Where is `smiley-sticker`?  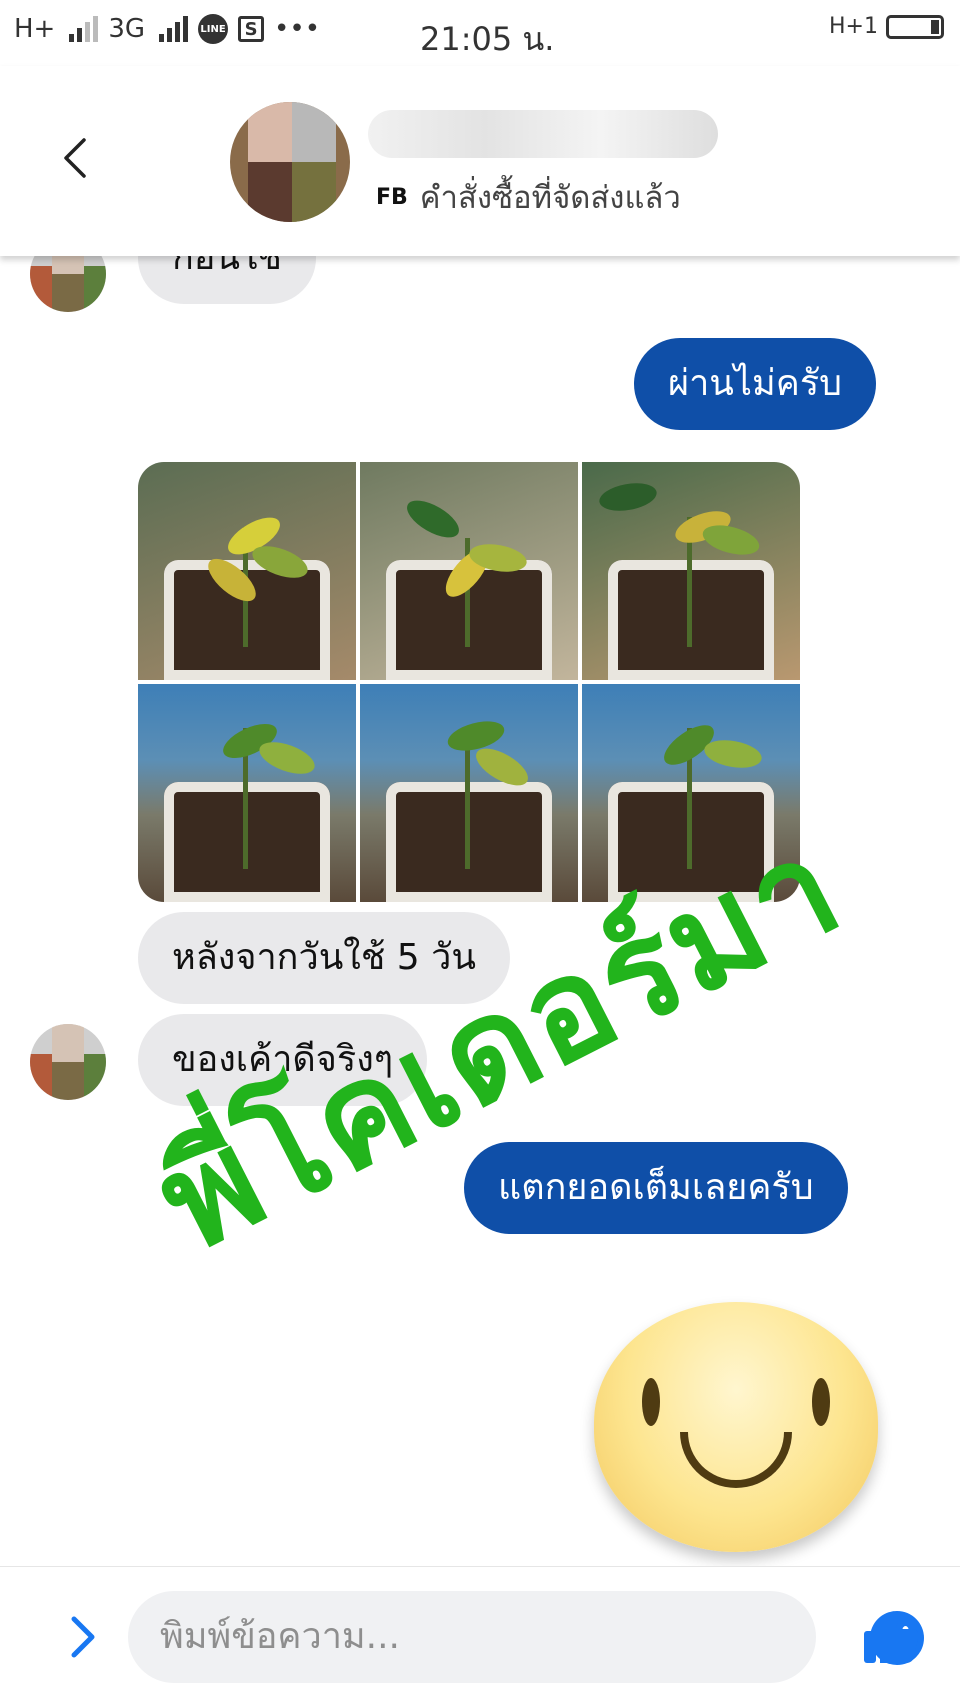
smiley-sticker is located at coordinates (736, 1427).